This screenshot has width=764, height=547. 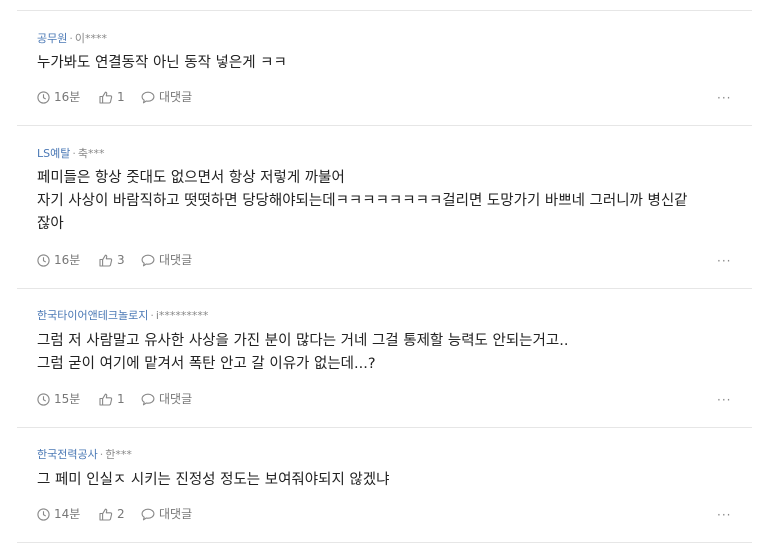 I want to click on company-name: 한국전력공사, so click(x=67, y=454).